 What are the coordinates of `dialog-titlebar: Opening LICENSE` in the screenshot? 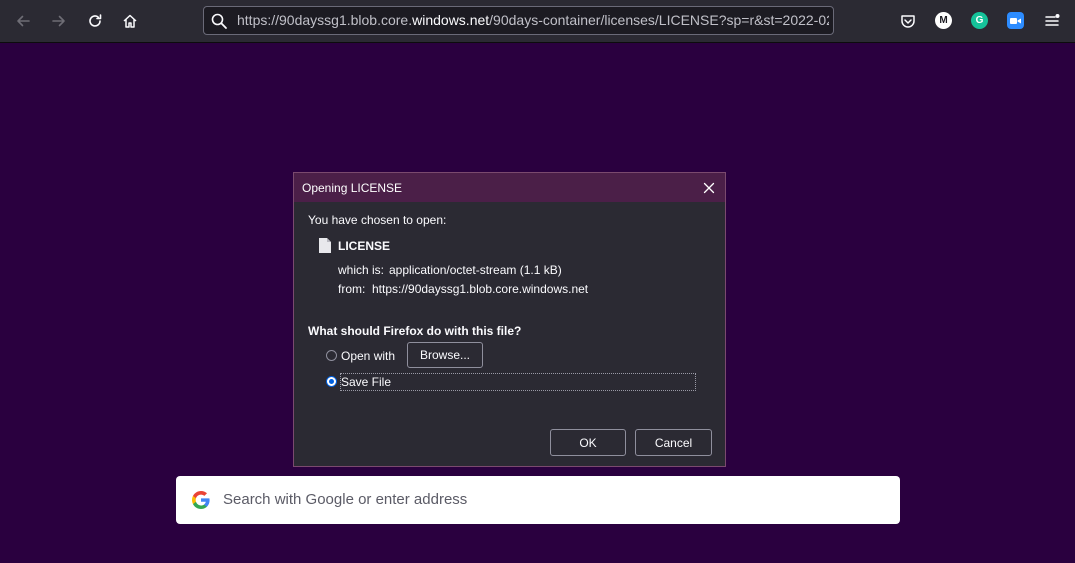 It's located at (509, 187).